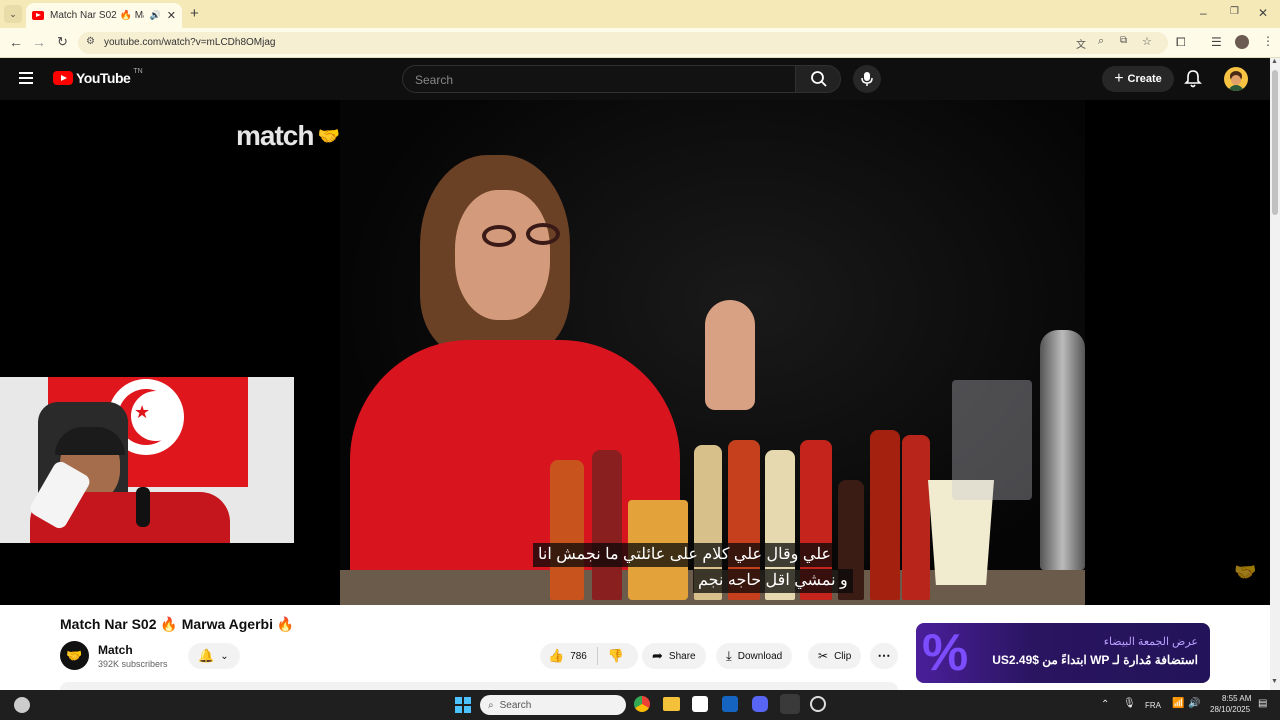  Describe the element at coordinates (479, 686) in the screenshot. I see `description-box-edge` at that location.